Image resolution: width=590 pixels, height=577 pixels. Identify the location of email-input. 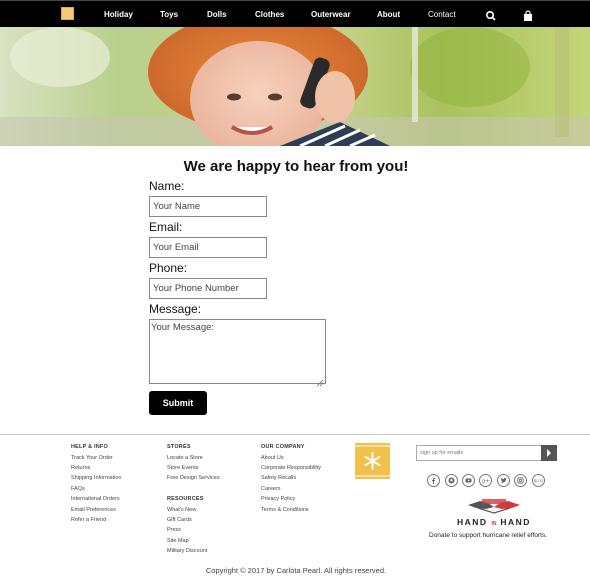
(208, 247).